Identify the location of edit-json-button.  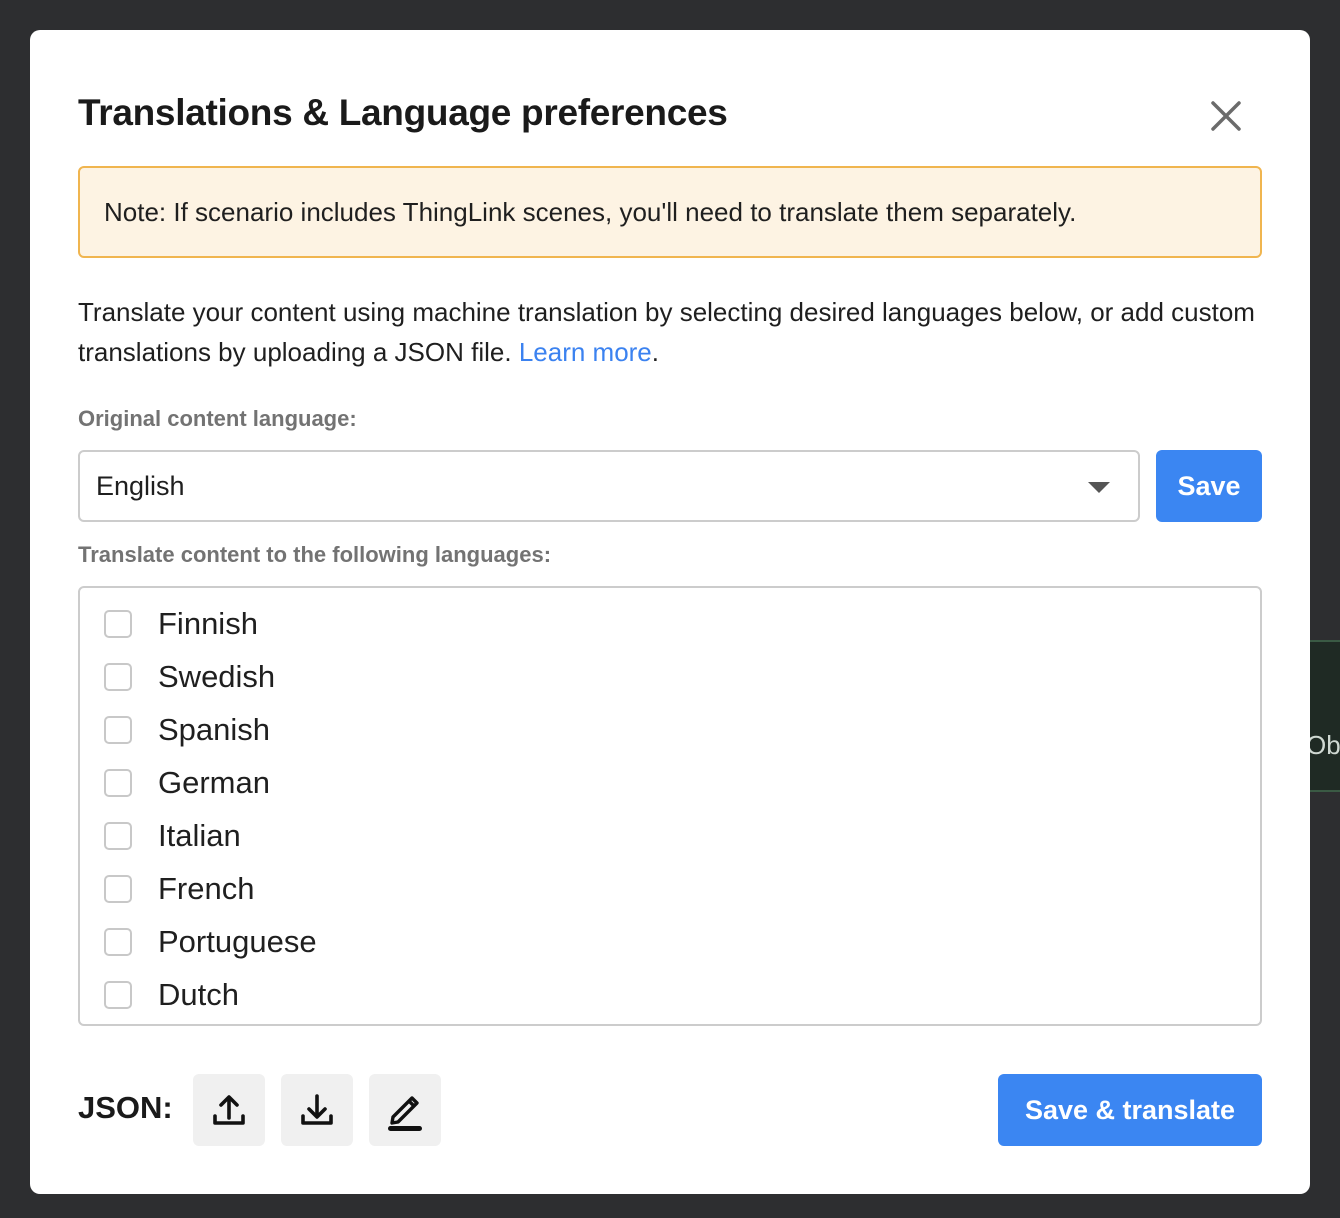
(405, 1110).